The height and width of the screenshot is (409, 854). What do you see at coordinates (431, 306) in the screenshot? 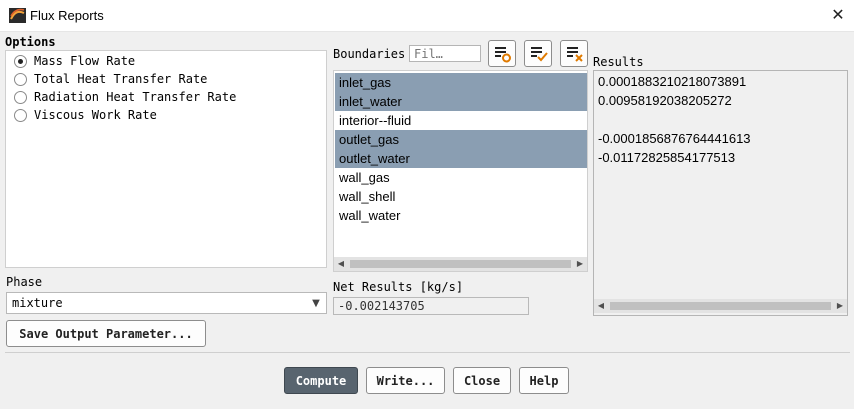
I see `net-results-field: -0.002143705` at bounding box center [431, 306].